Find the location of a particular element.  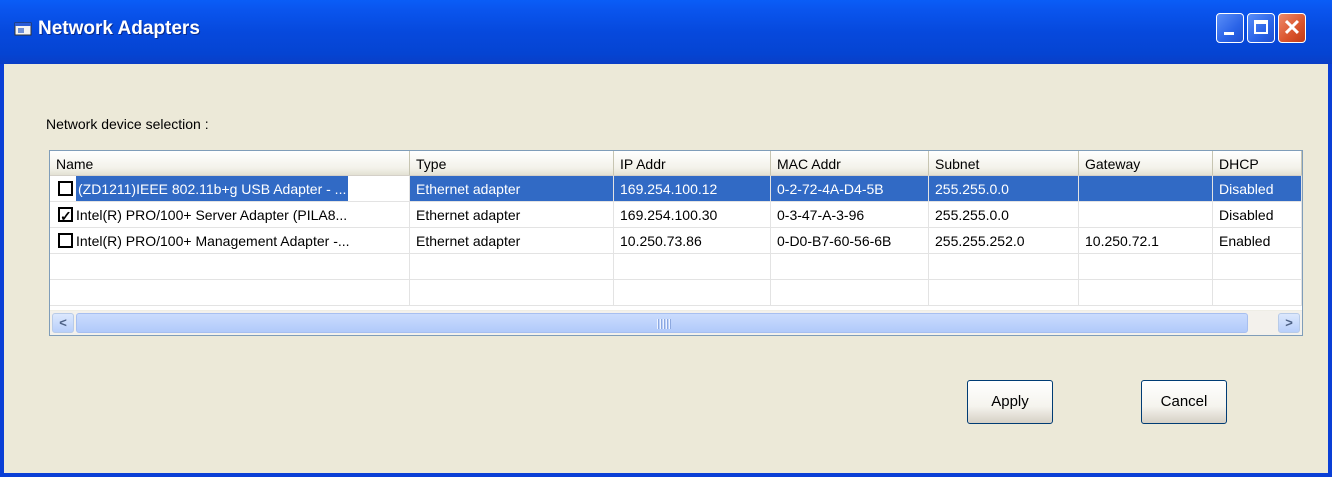

column-header-ip-addr: IP Addr is located at coordinates (692, 163).